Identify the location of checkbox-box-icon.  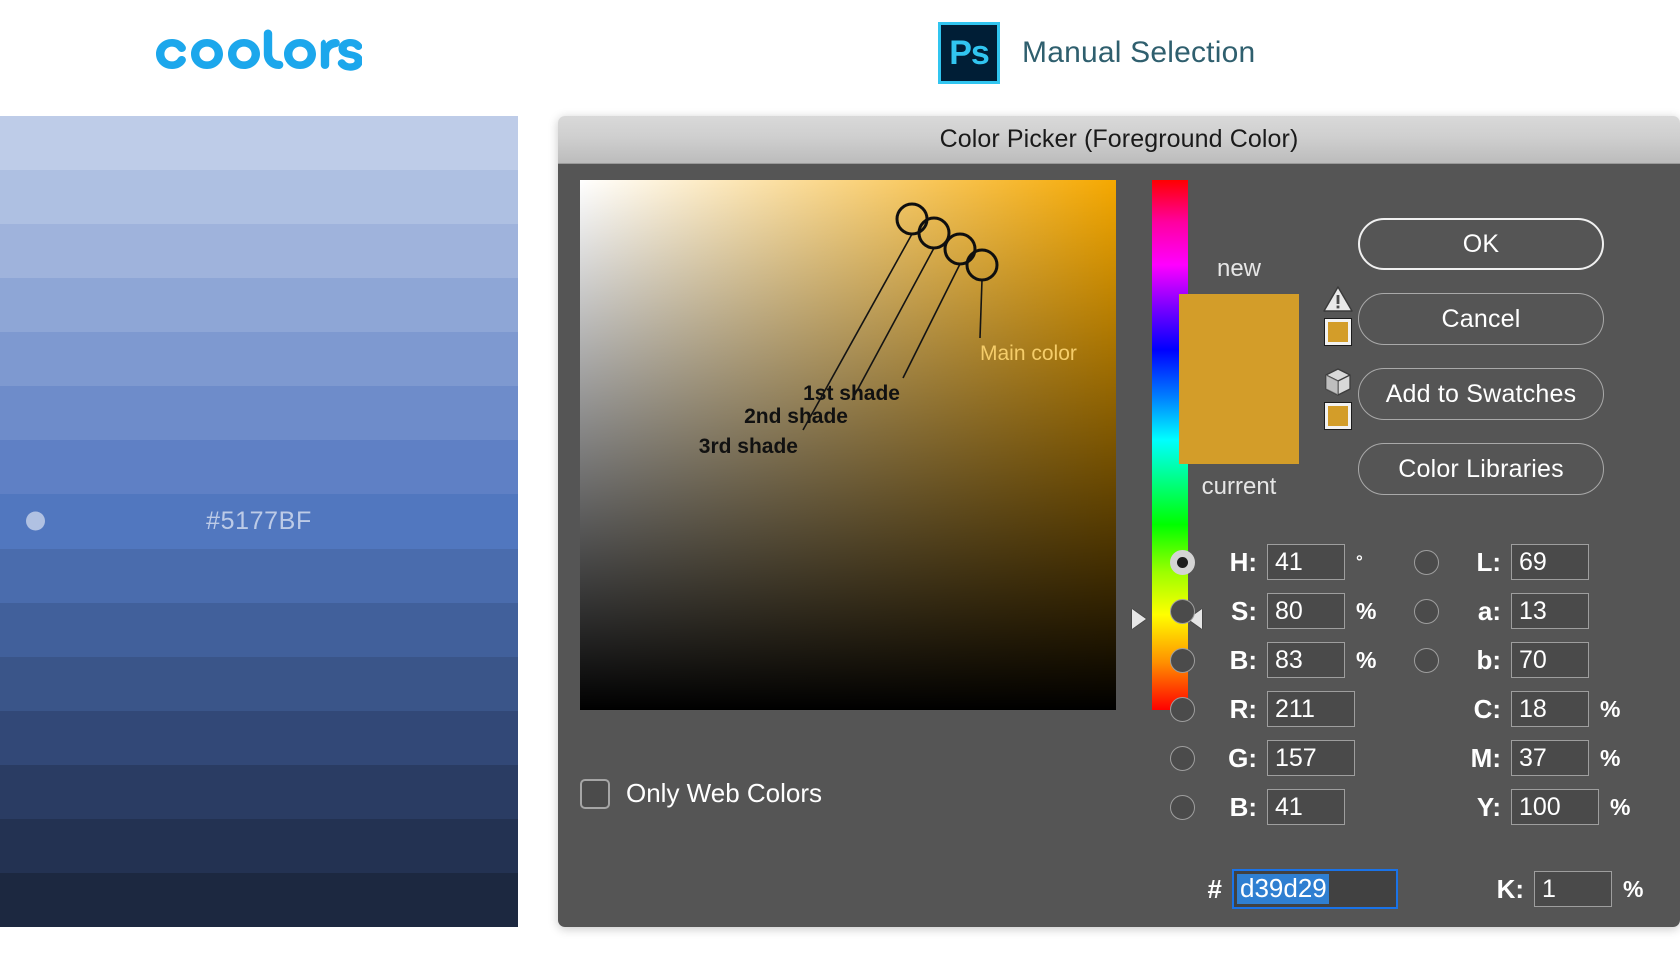
(595, 793).